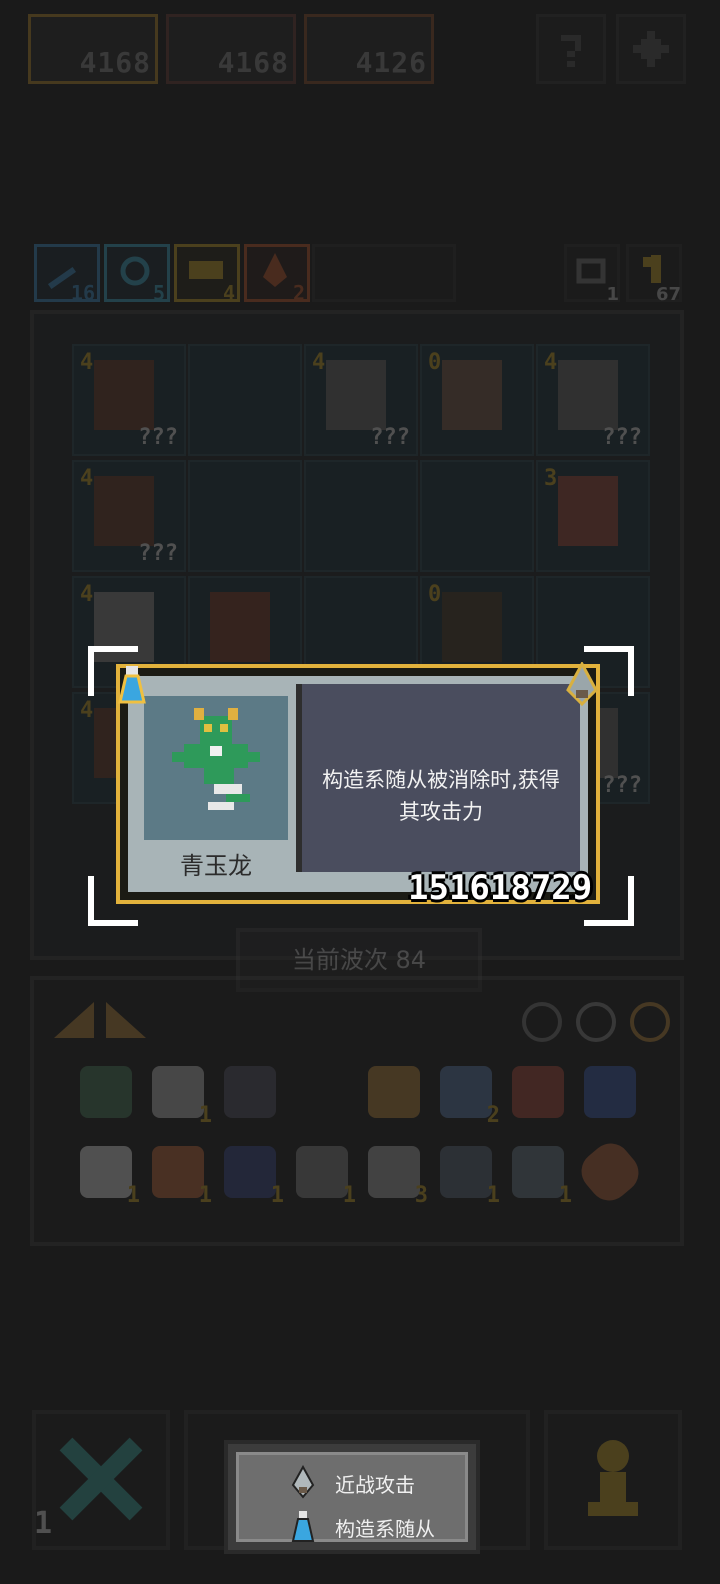 This screenshot has height=1584, width=720. I want to click on unit-button, so click(613, 1480).